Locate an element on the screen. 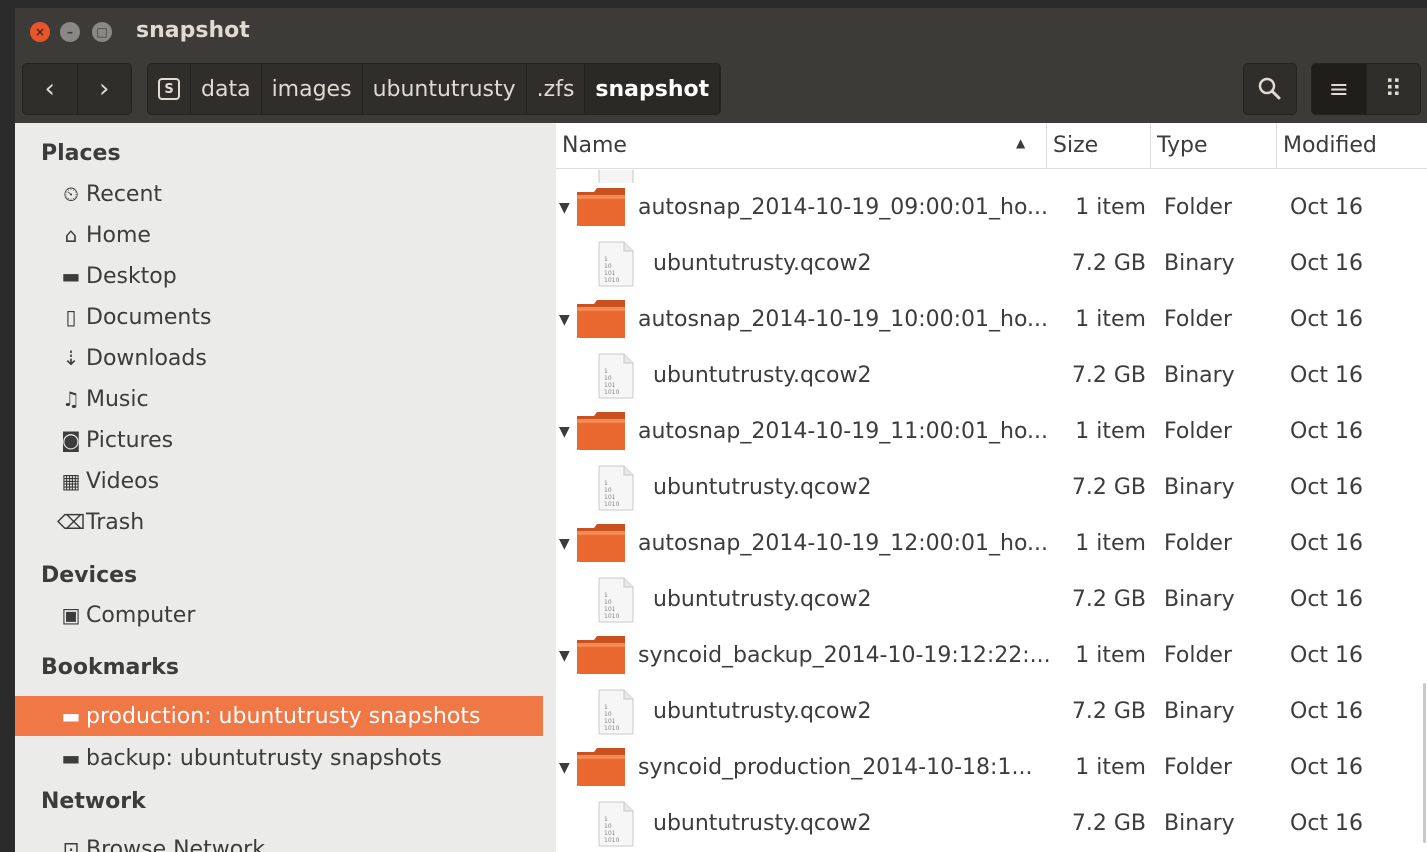 This screenshot has width=1427, height=852. breadcrumb-zfs: .zfs is located at coordinates (556, 89).